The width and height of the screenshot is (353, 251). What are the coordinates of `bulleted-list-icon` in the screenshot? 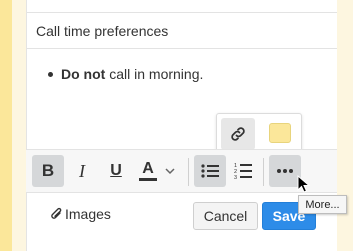 It's located at (210, 171).